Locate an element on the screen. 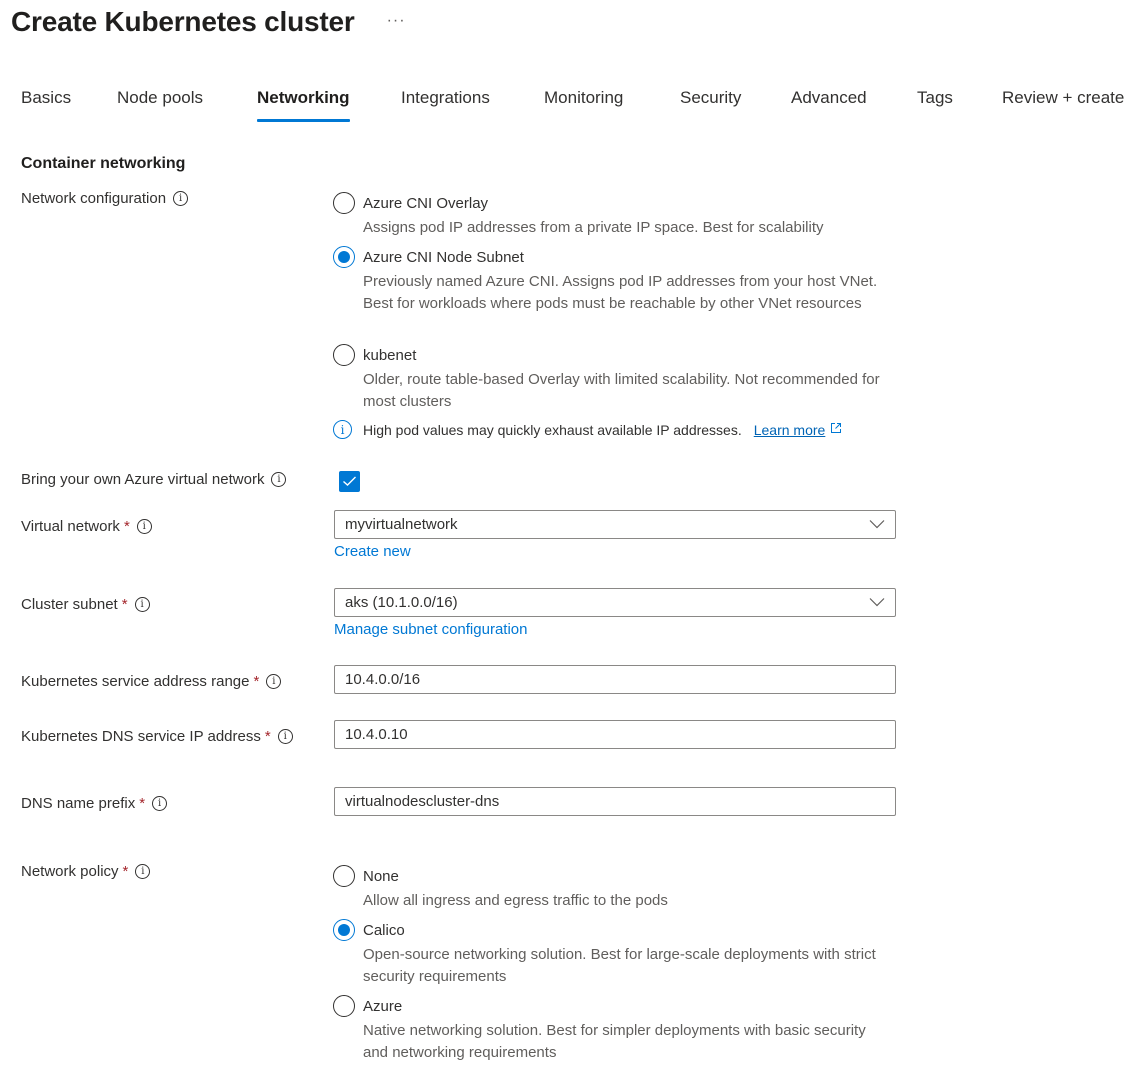  header: Create Kubernetes cluster ··· is located at coordinates (208, 22).